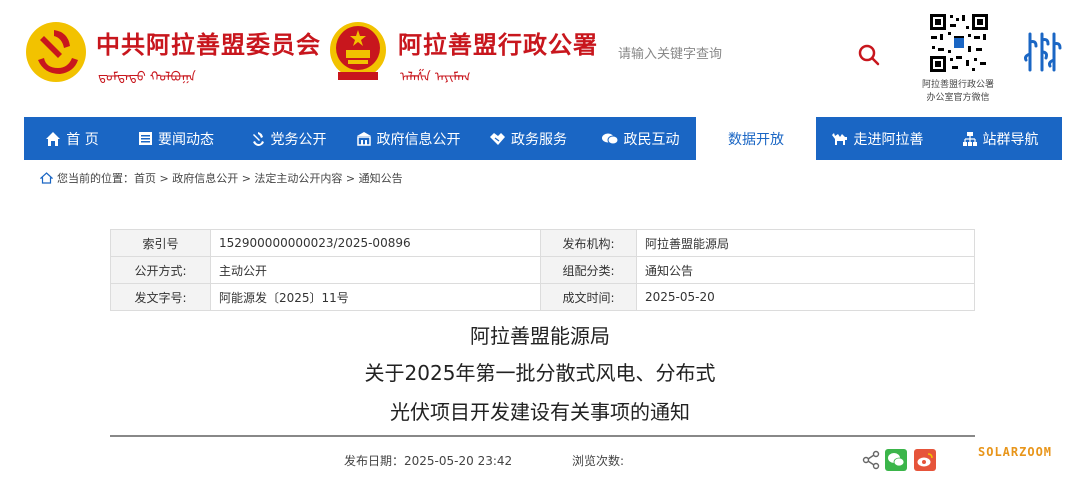 The height and width of the screenshot is (487, 1080). Describe the element at coordinates (160, 297) in the screenshot. I see `document-number-label: 发文字号:` at that location.